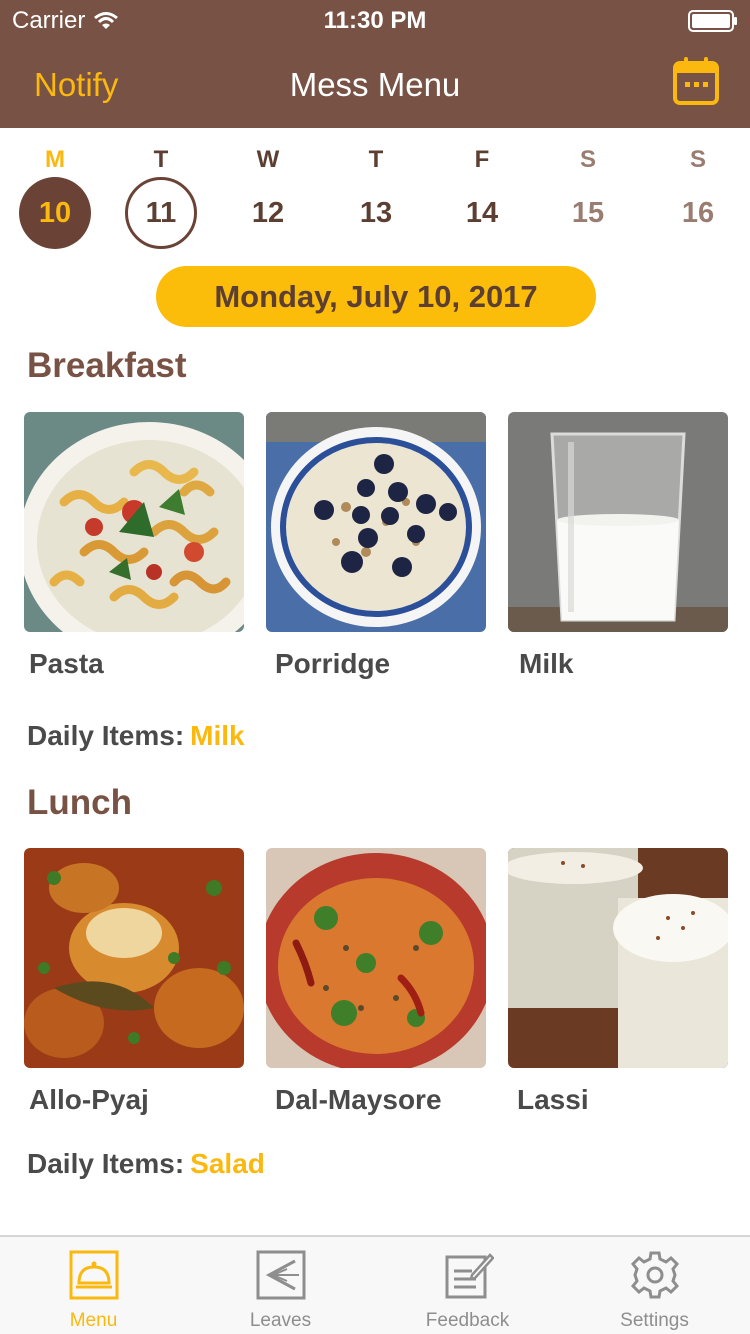  I want to click on app-header: Carrier 11:30 PM Notify Mess Menu, so click(375, 64).